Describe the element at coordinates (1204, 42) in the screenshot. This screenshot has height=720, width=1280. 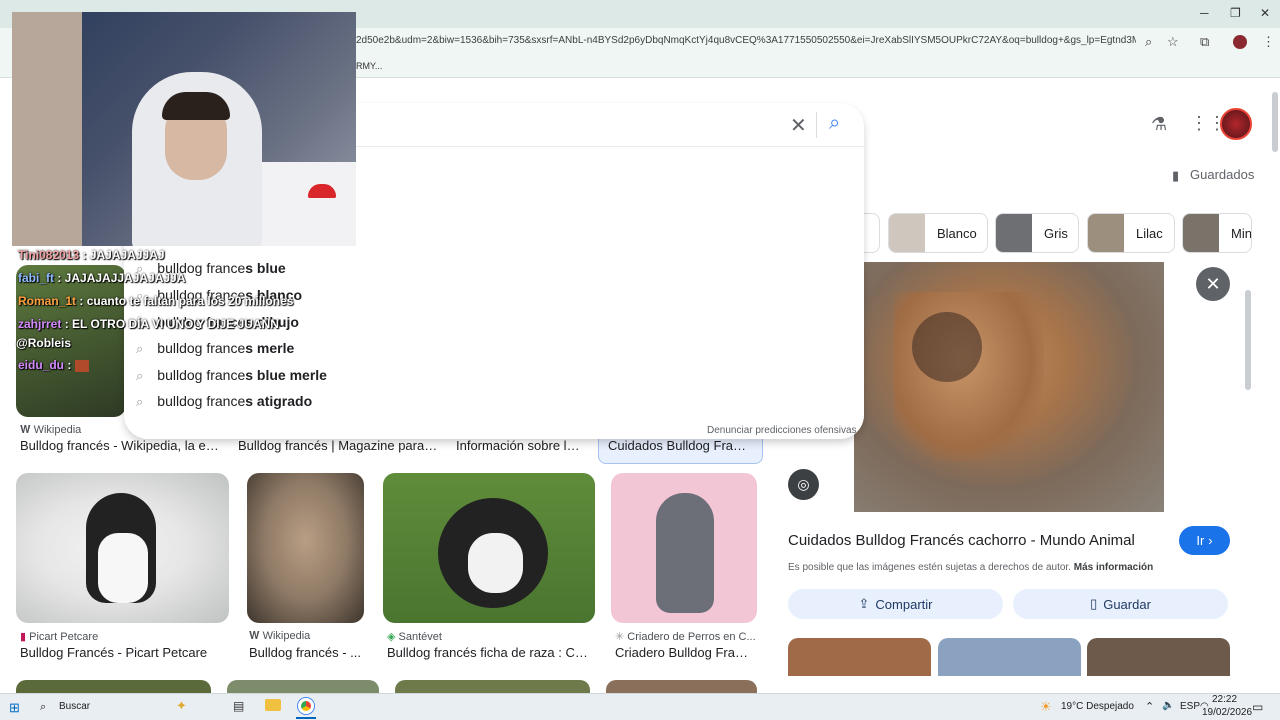
I see `extensions-icon: ⧉` at that location.